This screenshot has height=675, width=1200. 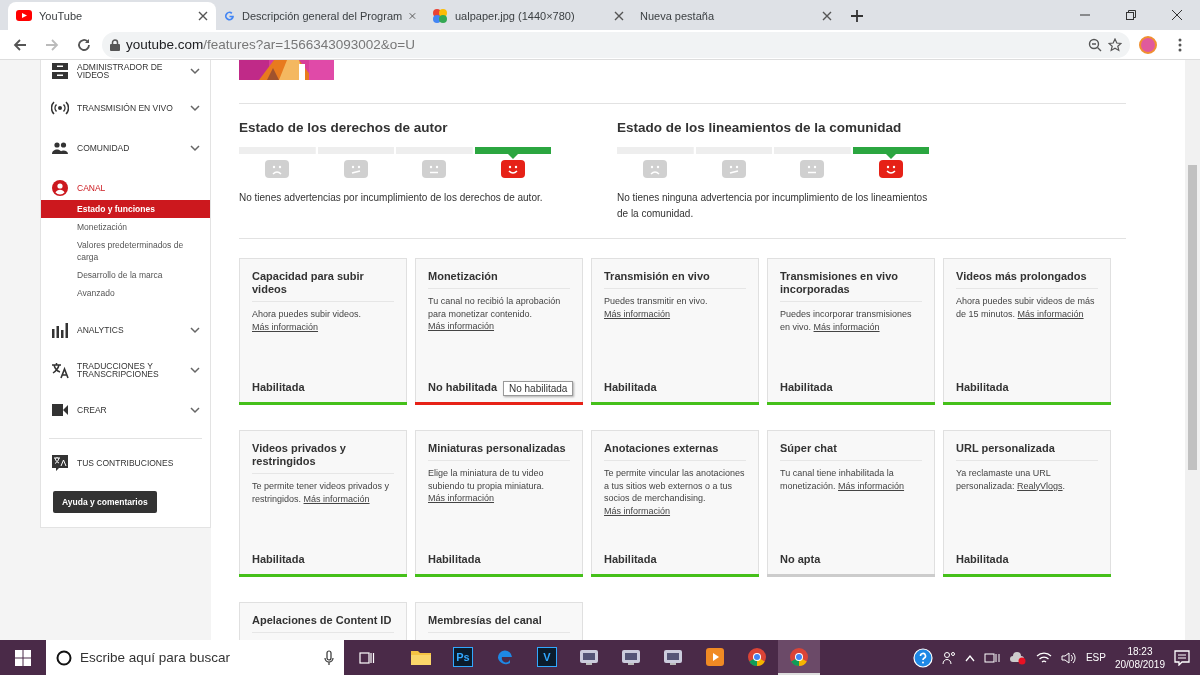 What do you see at coordinates (60, 410) in the screenshot?
I see `video-camera-icon` at bounding box center [60, 410].